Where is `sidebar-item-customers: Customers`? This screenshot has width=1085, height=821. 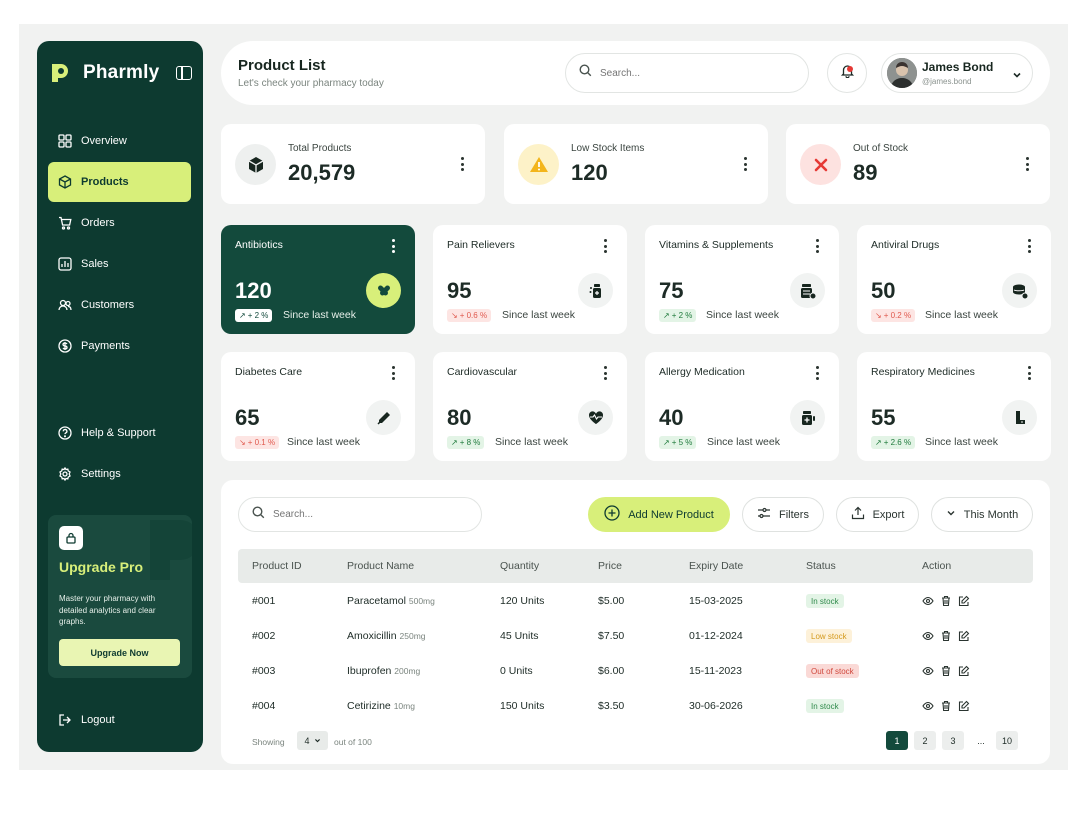 sidebar-item-customers: Customers is located at coordinates (119, 305).